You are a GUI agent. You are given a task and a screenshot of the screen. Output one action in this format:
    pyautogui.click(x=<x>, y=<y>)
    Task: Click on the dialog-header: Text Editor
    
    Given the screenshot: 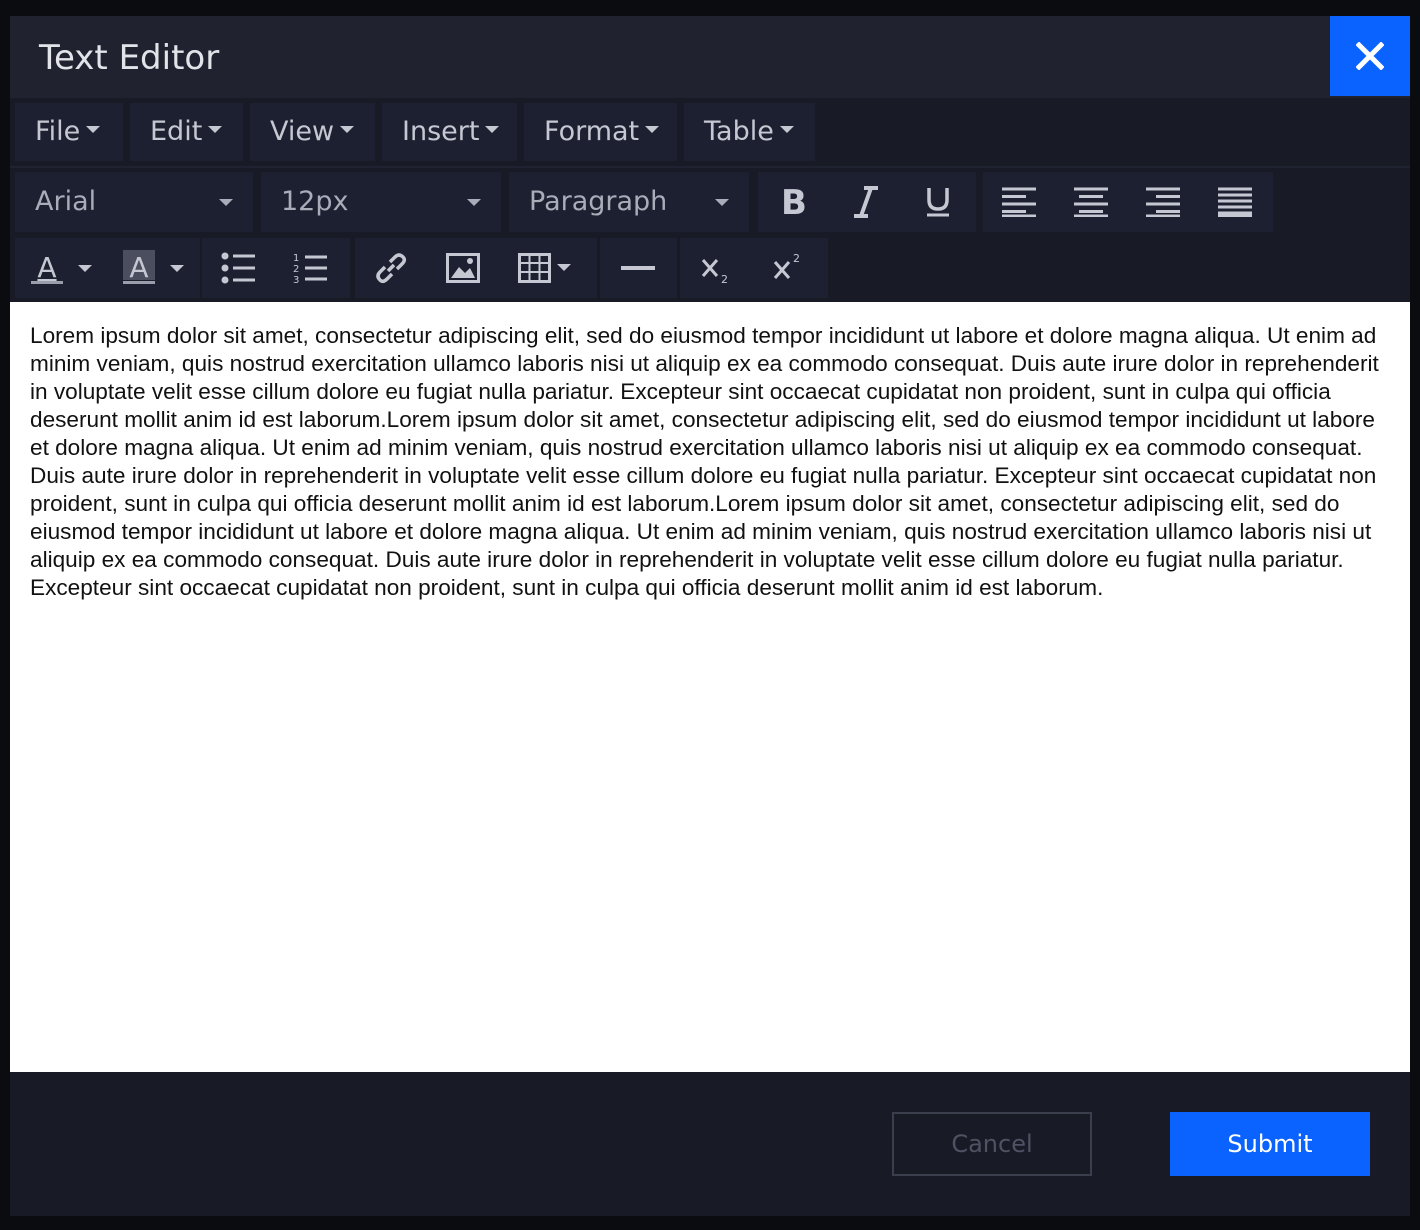 What is the action you would take?
    pyautogui.click(x=710, y=57)
    